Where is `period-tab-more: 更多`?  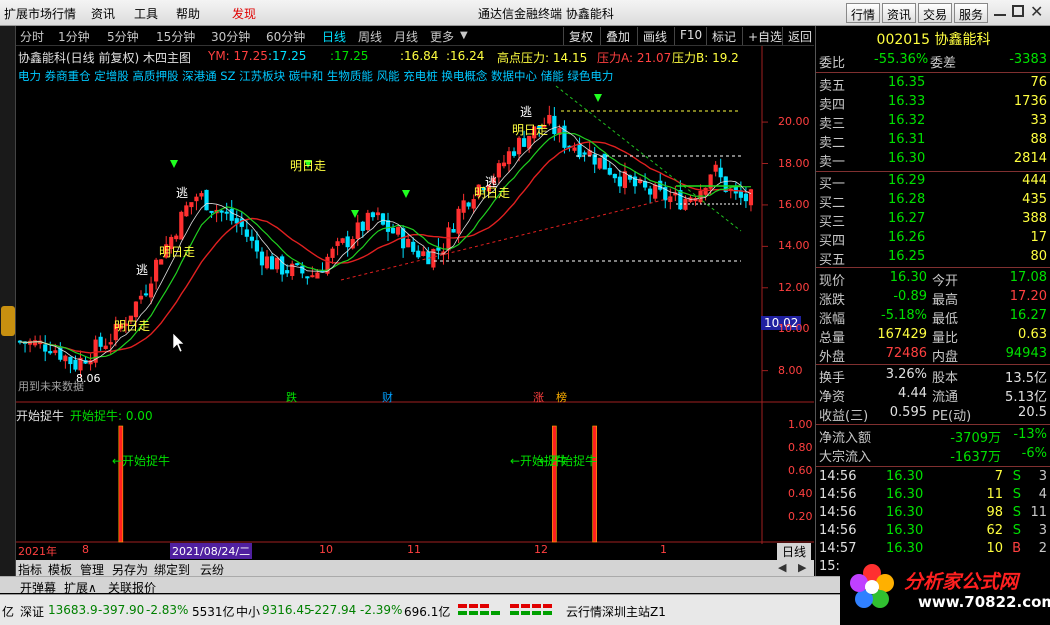
period-tab-more: 更多 is located at coordinates (442, 36).